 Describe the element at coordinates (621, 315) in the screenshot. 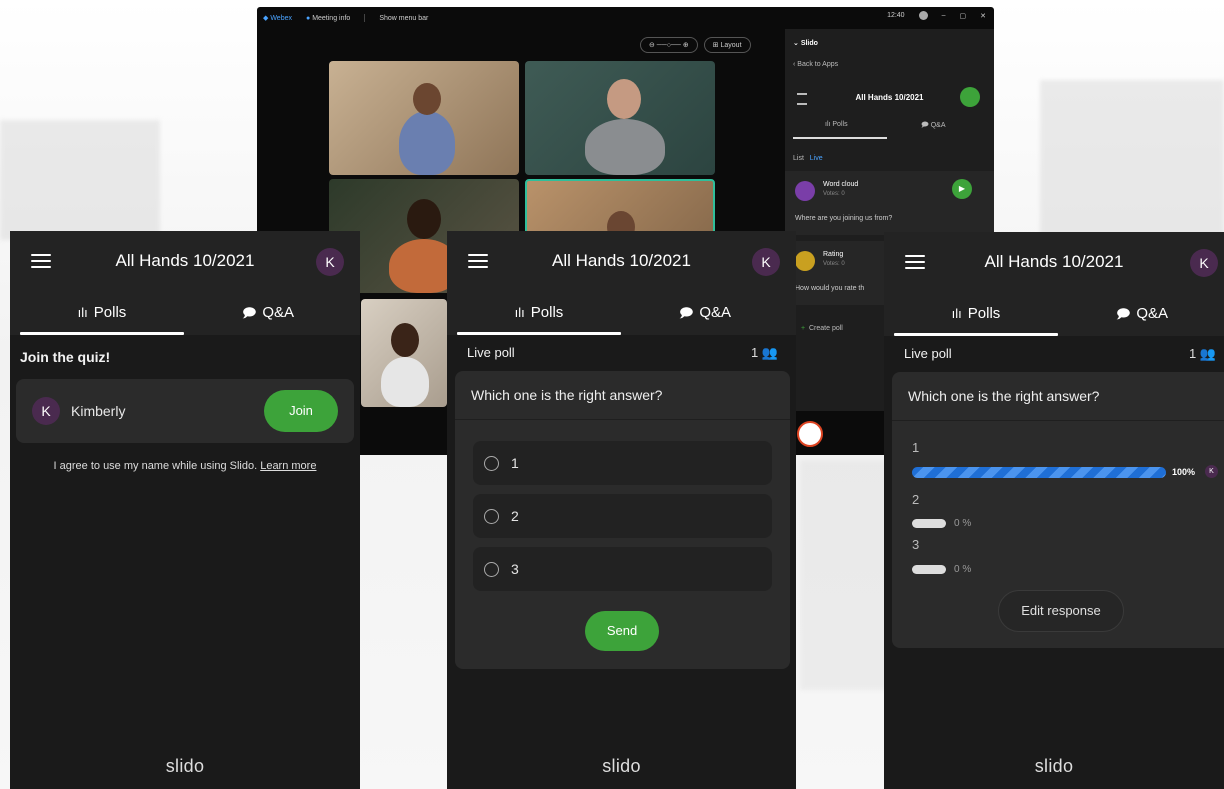

I see `tab-bar: ılı Polls 🗩 Q&A` at that location.